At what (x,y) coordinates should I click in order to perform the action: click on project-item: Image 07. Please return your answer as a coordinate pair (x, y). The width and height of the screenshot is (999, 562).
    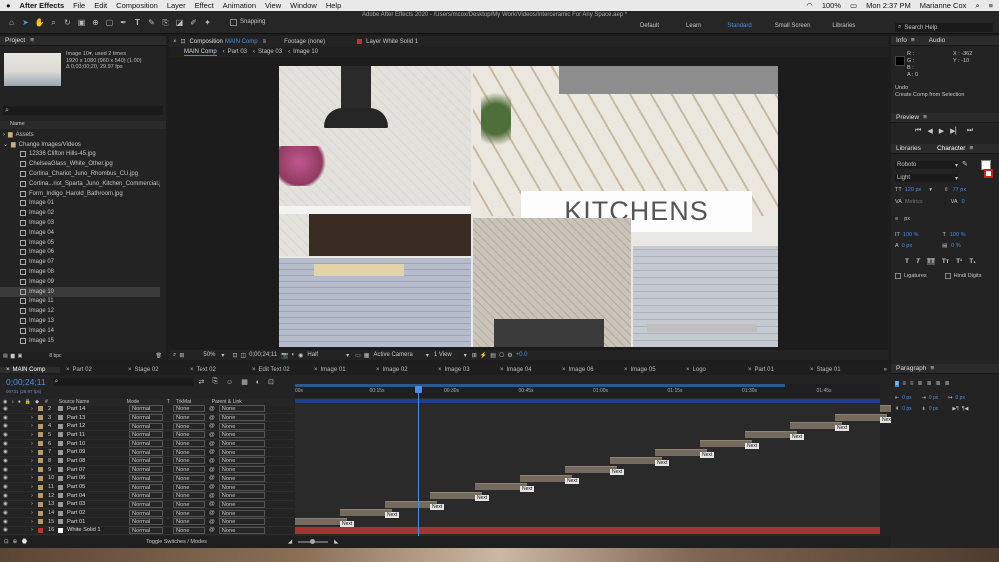
    Looking at the image, I should click on (80, 262).